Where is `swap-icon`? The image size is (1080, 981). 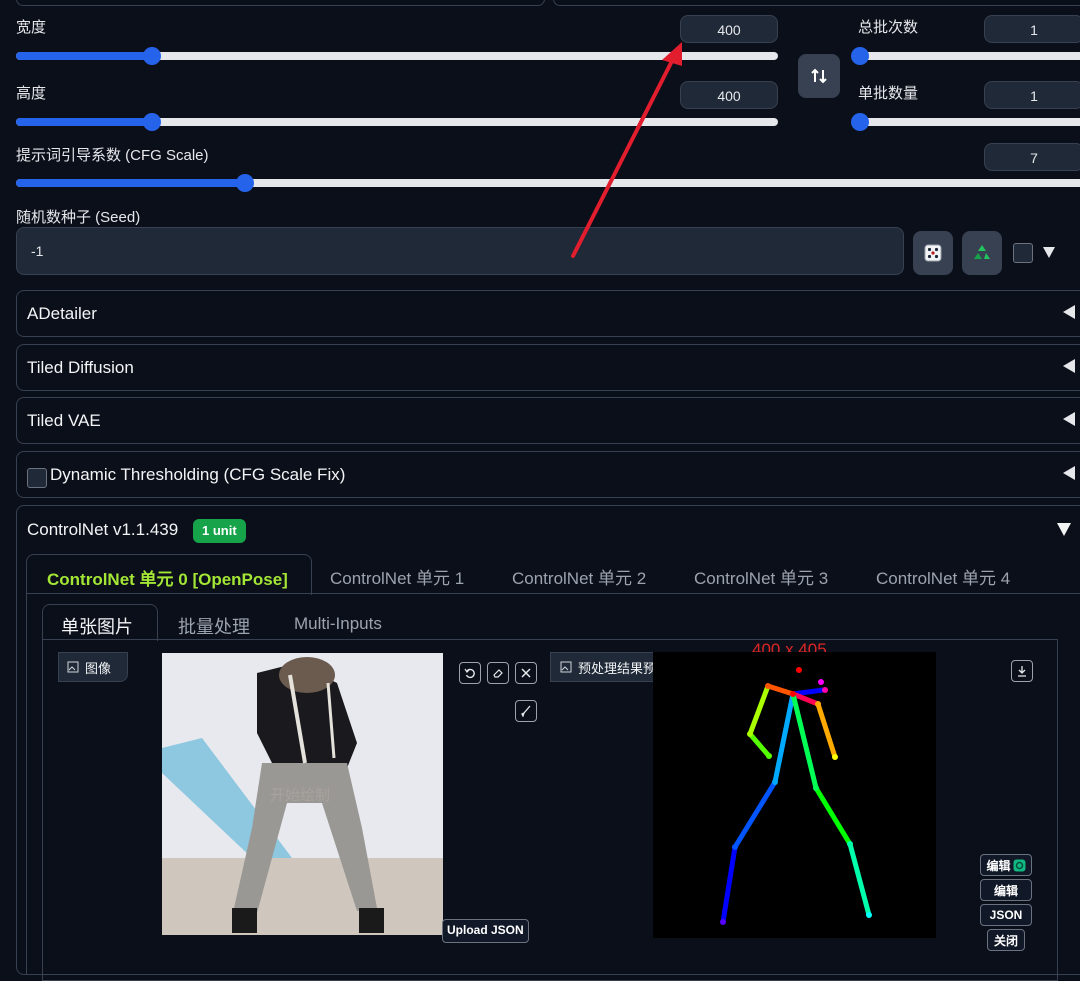
swap-icon is located at coordinates (819, 76).